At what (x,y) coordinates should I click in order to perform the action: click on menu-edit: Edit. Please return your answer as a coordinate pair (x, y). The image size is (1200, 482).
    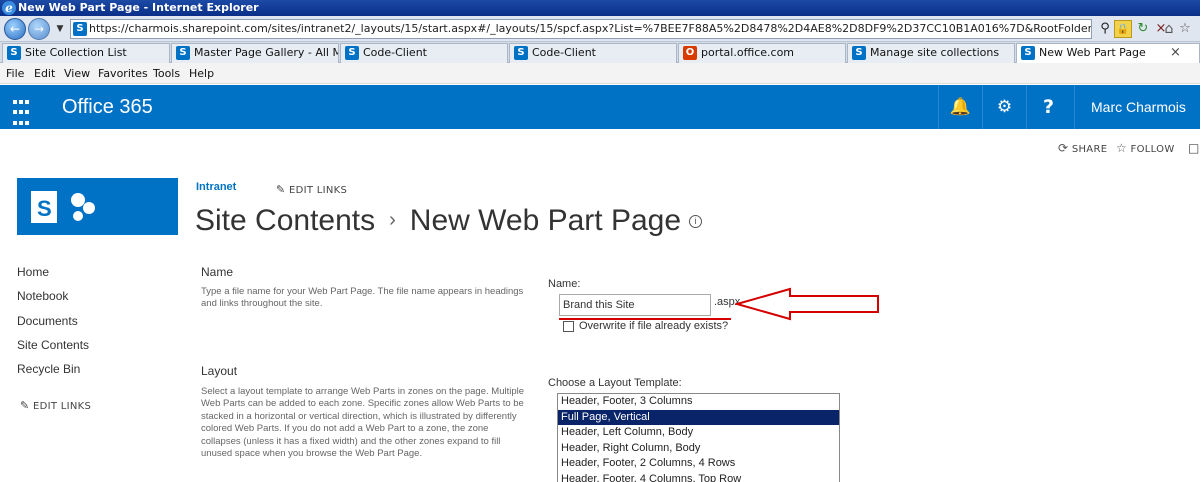
    Looking at the image, I should click on (44, 73).